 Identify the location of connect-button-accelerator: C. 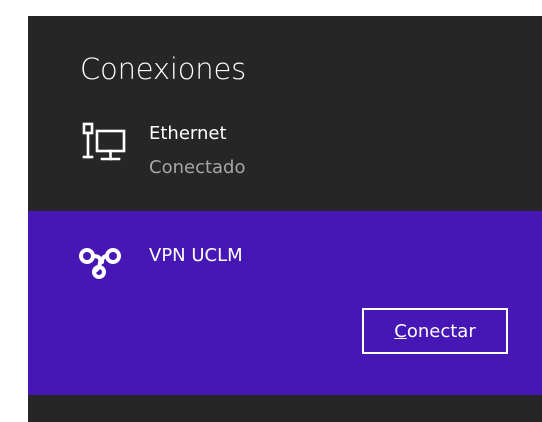
(400, 331).